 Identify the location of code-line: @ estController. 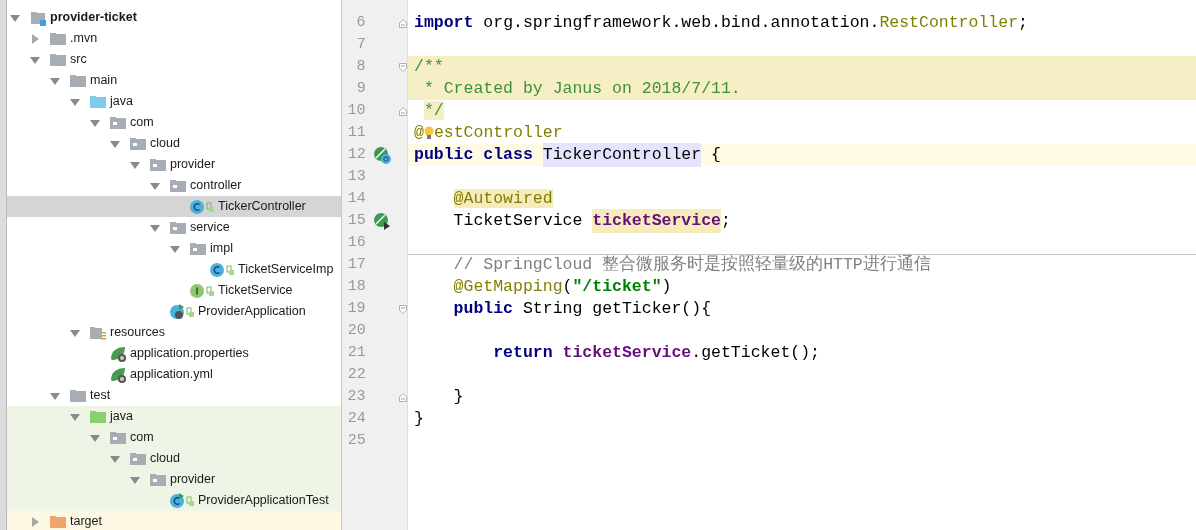
(488, 132).